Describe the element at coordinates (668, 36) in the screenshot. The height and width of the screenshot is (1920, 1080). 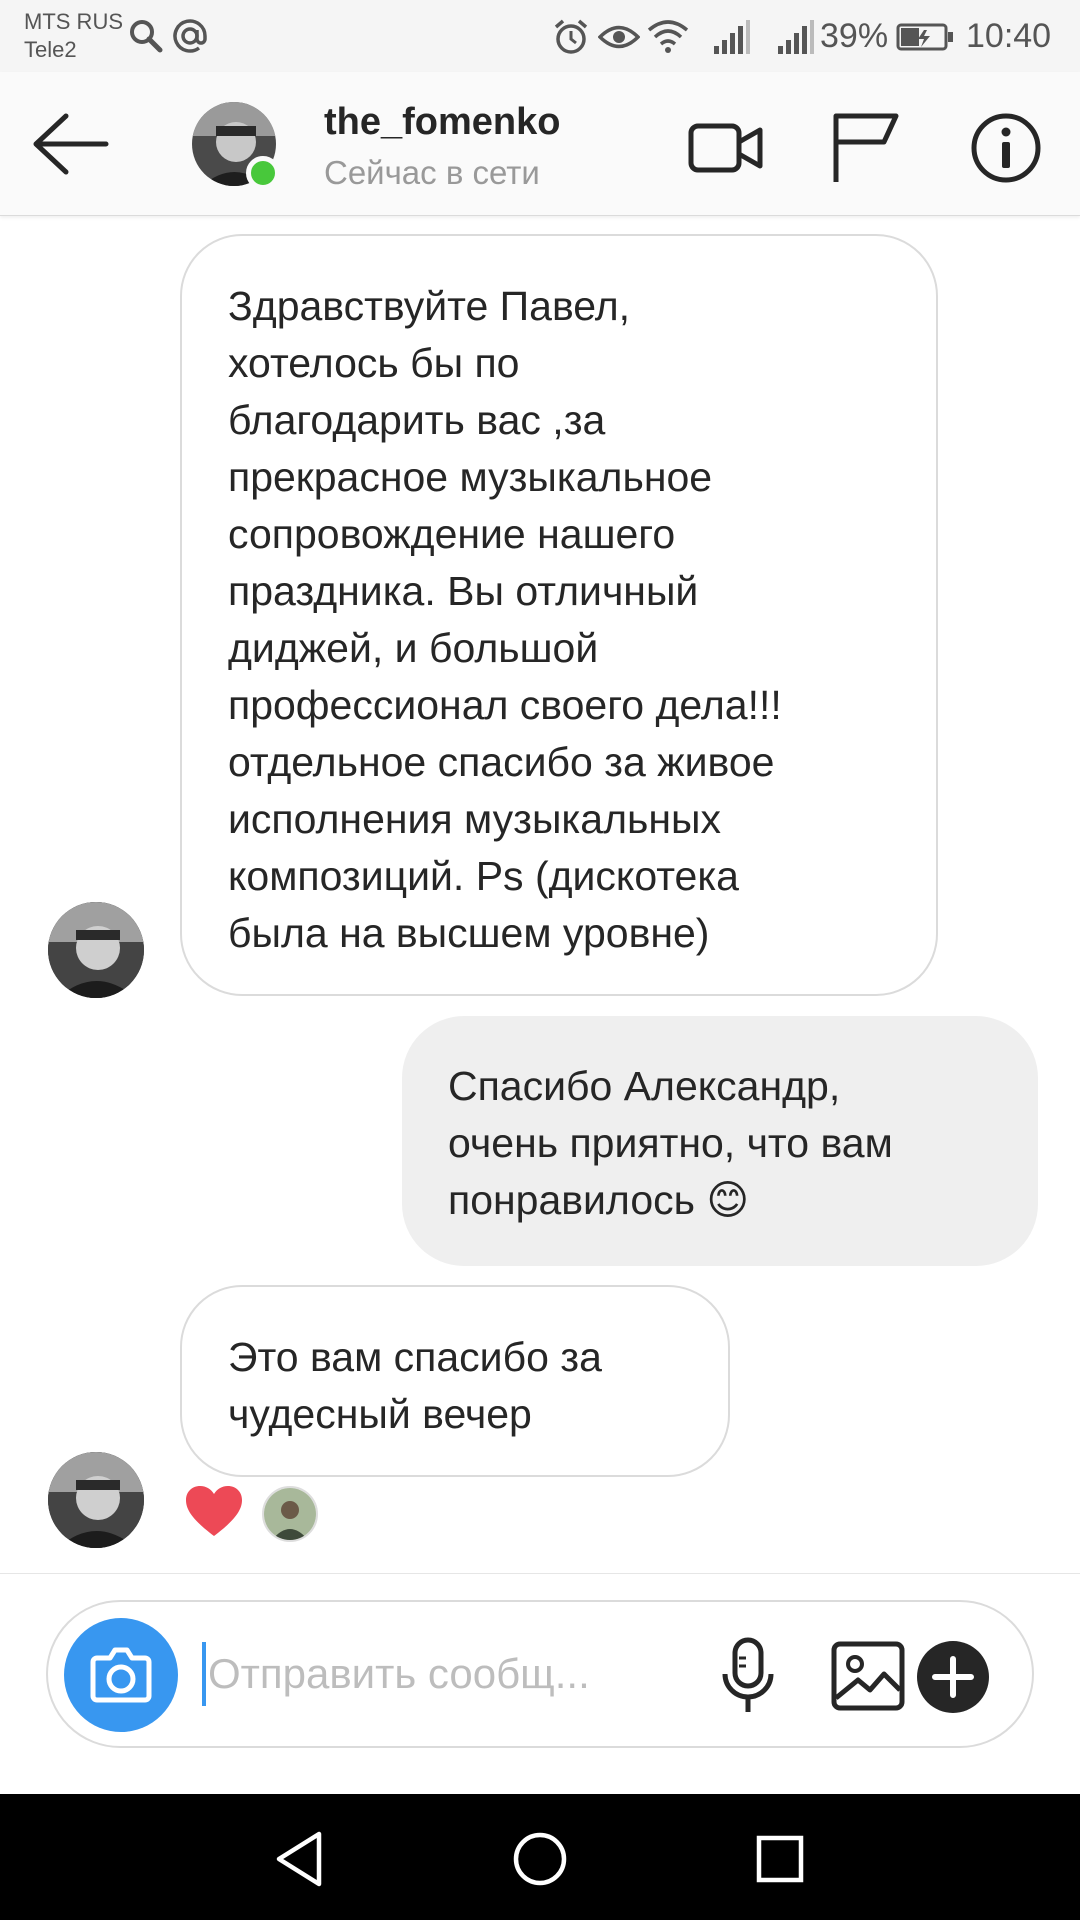
I see `wifi-icon` at that location.